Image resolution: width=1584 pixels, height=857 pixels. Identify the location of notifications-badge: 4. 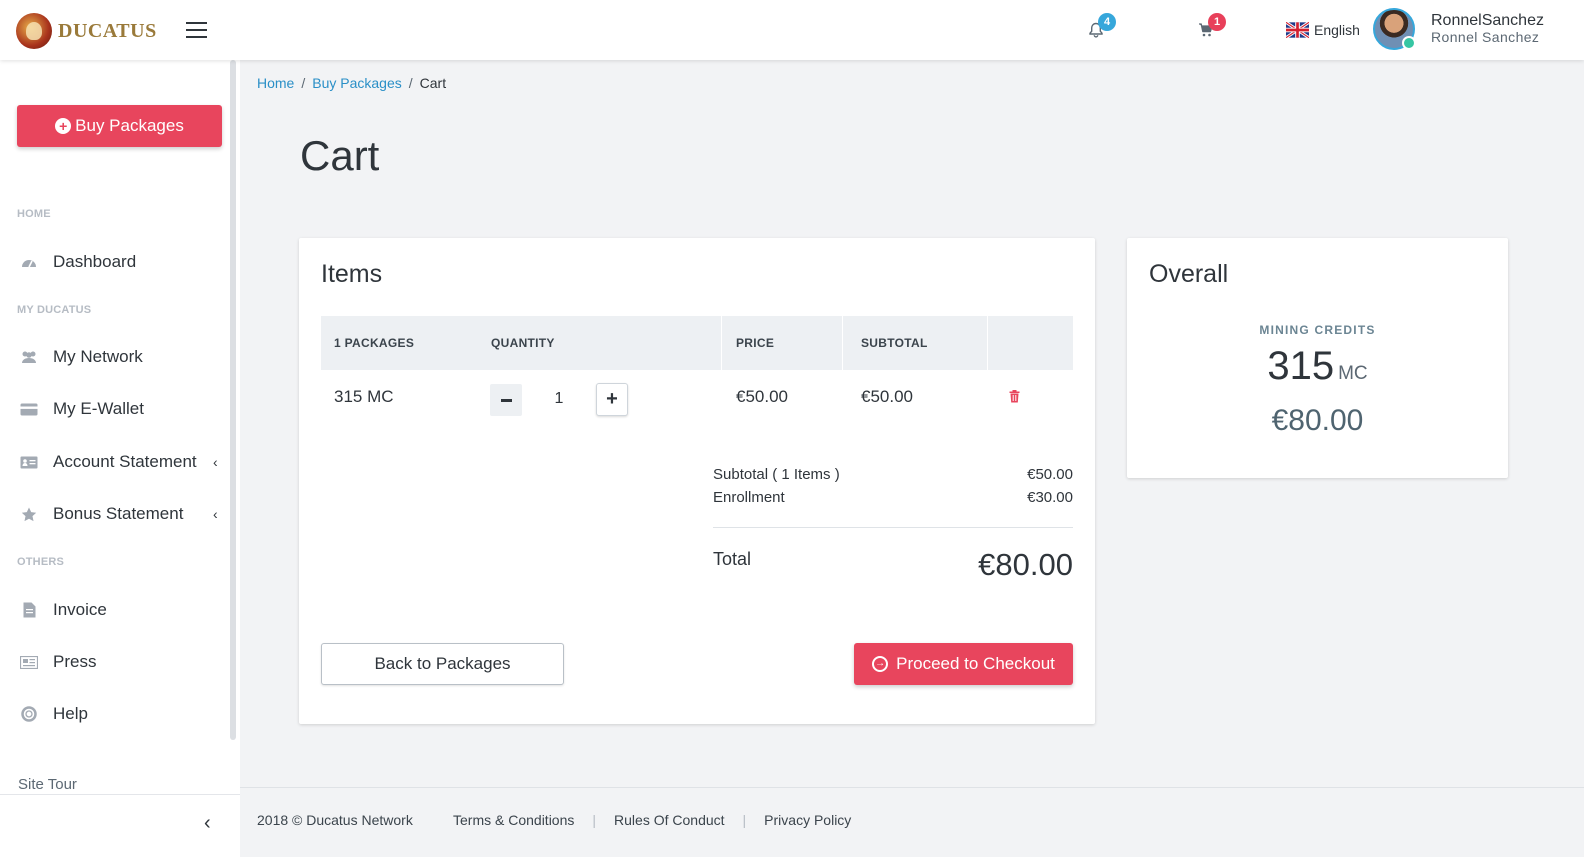
(1107, 22).